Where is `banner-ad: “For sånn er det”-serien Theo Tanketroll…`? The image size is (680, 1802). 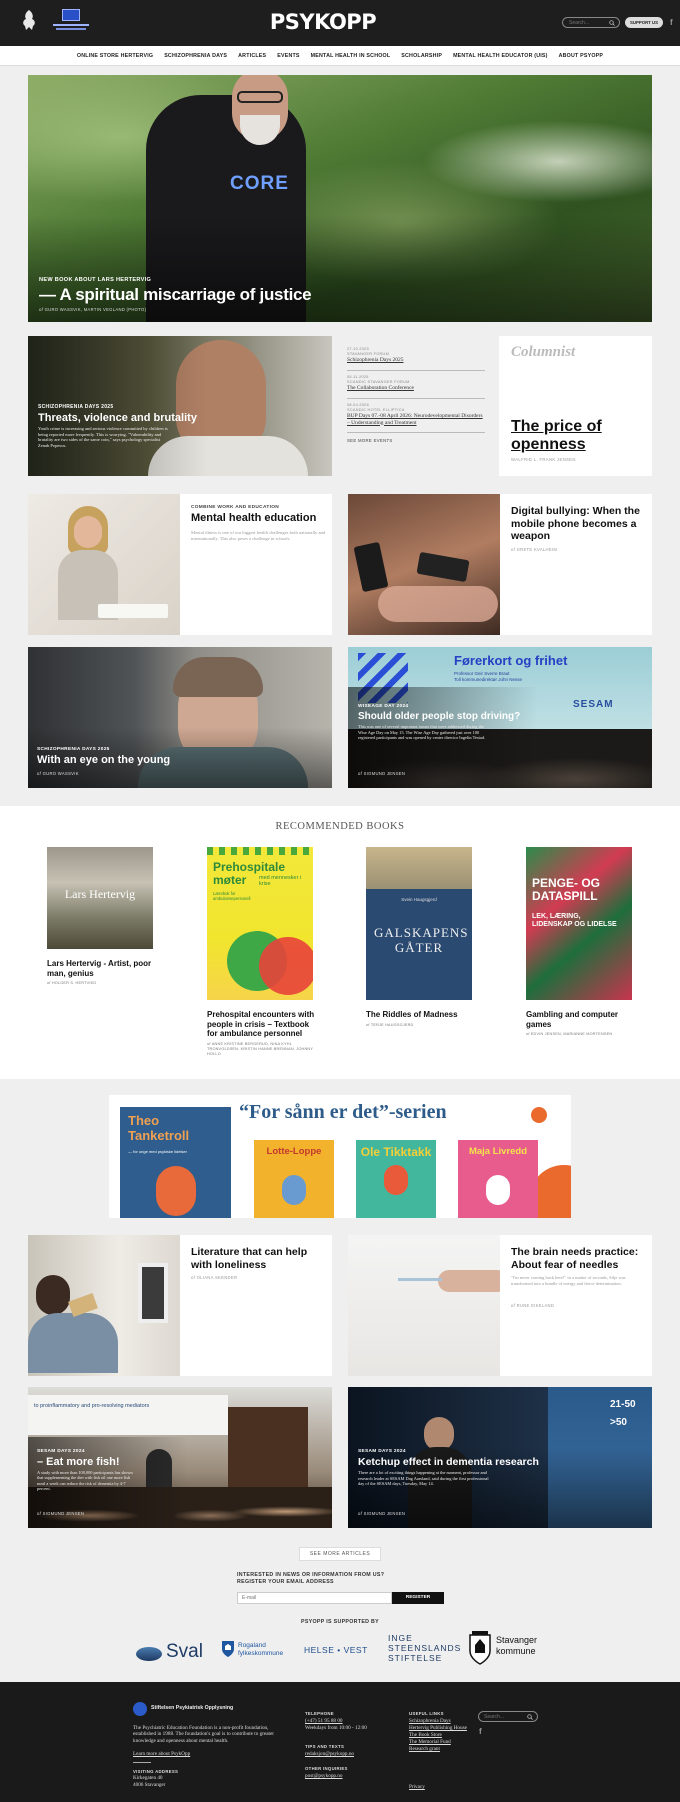
banner-ad: “For sånn er det”-serien Theo Tanketroll… is located at coordinates (340, 1156).